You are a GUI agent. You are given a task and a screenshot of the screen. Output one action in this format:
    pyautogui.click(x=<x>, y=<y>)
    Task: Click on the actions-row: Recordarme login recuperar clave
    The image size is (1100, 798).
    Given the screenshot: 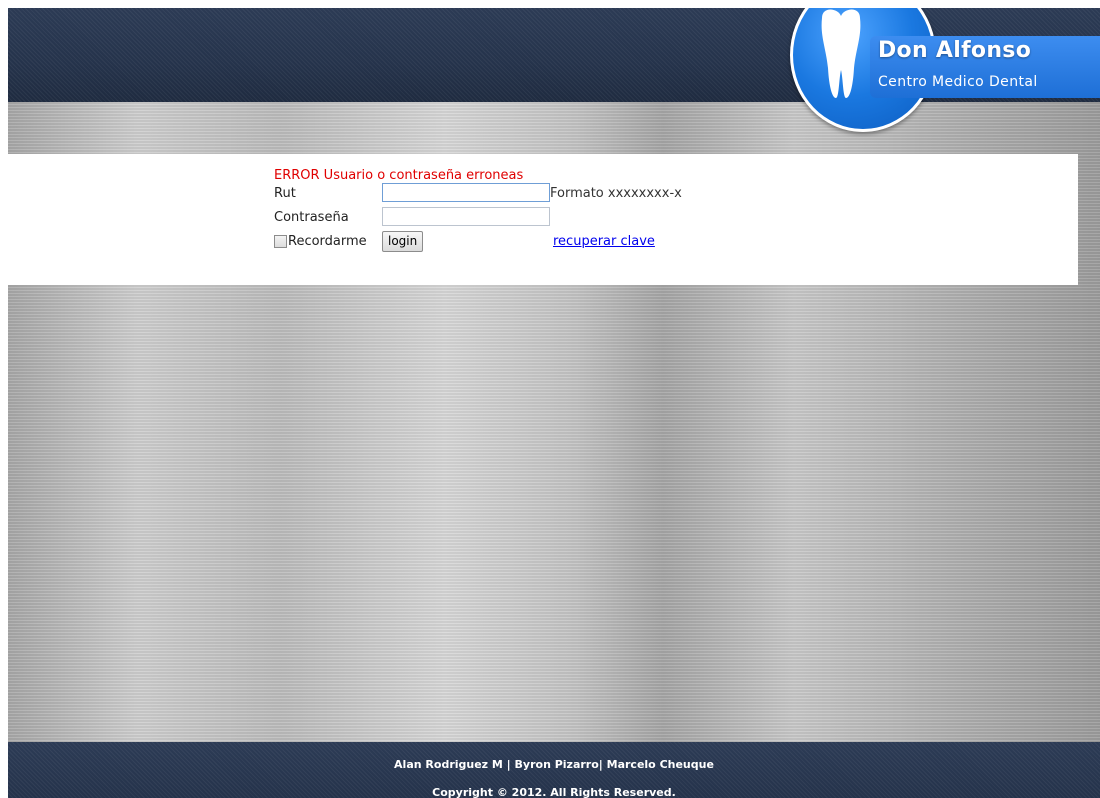 What is the action you would take?
    pyautogui.click(x=464, y=244)
    